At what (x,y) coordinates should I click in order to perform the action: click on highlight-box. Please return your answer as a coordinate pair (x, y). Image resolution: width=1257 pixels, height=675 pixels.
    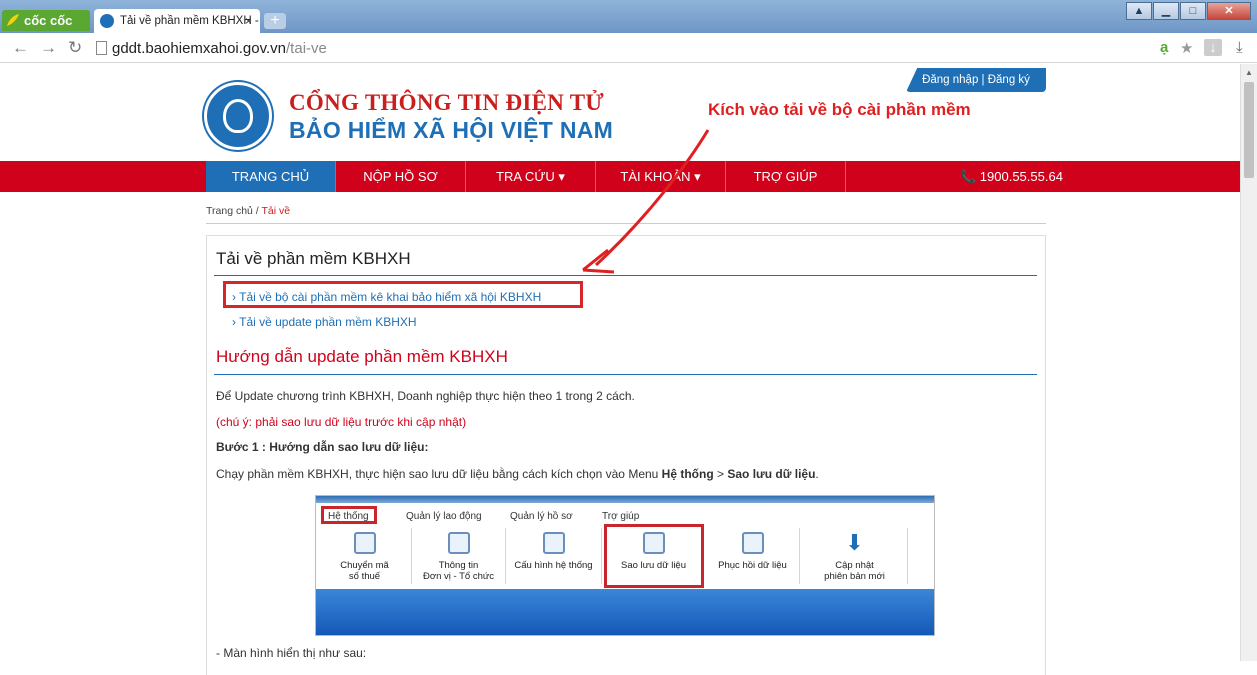
    Looking at the image, I should click on (403, 294).